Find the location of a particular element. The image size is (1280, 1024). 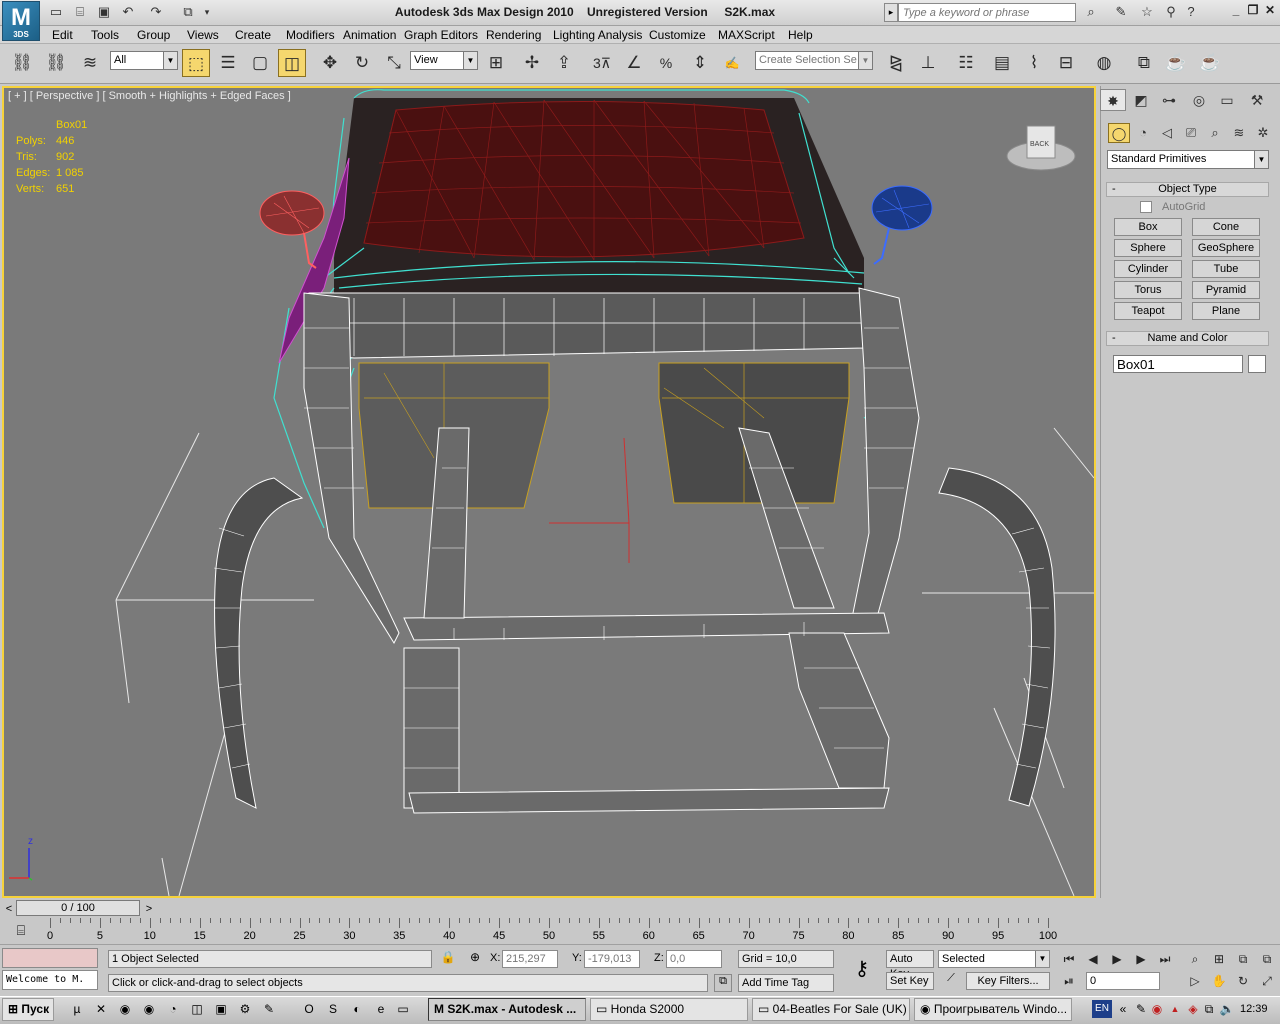

time-slider: 0 / 100 is located at coordinates (78, 908).